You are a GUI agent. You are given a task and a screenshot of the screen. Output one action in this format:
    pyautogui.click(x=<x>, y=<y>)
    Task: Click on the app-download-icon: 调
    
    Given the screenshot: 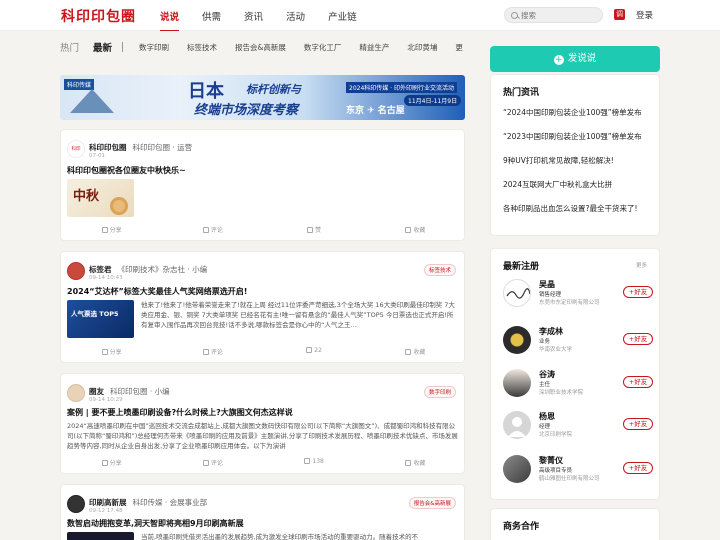 What is the action you would take?
    pyautogui.click(x=619, y=14)
    